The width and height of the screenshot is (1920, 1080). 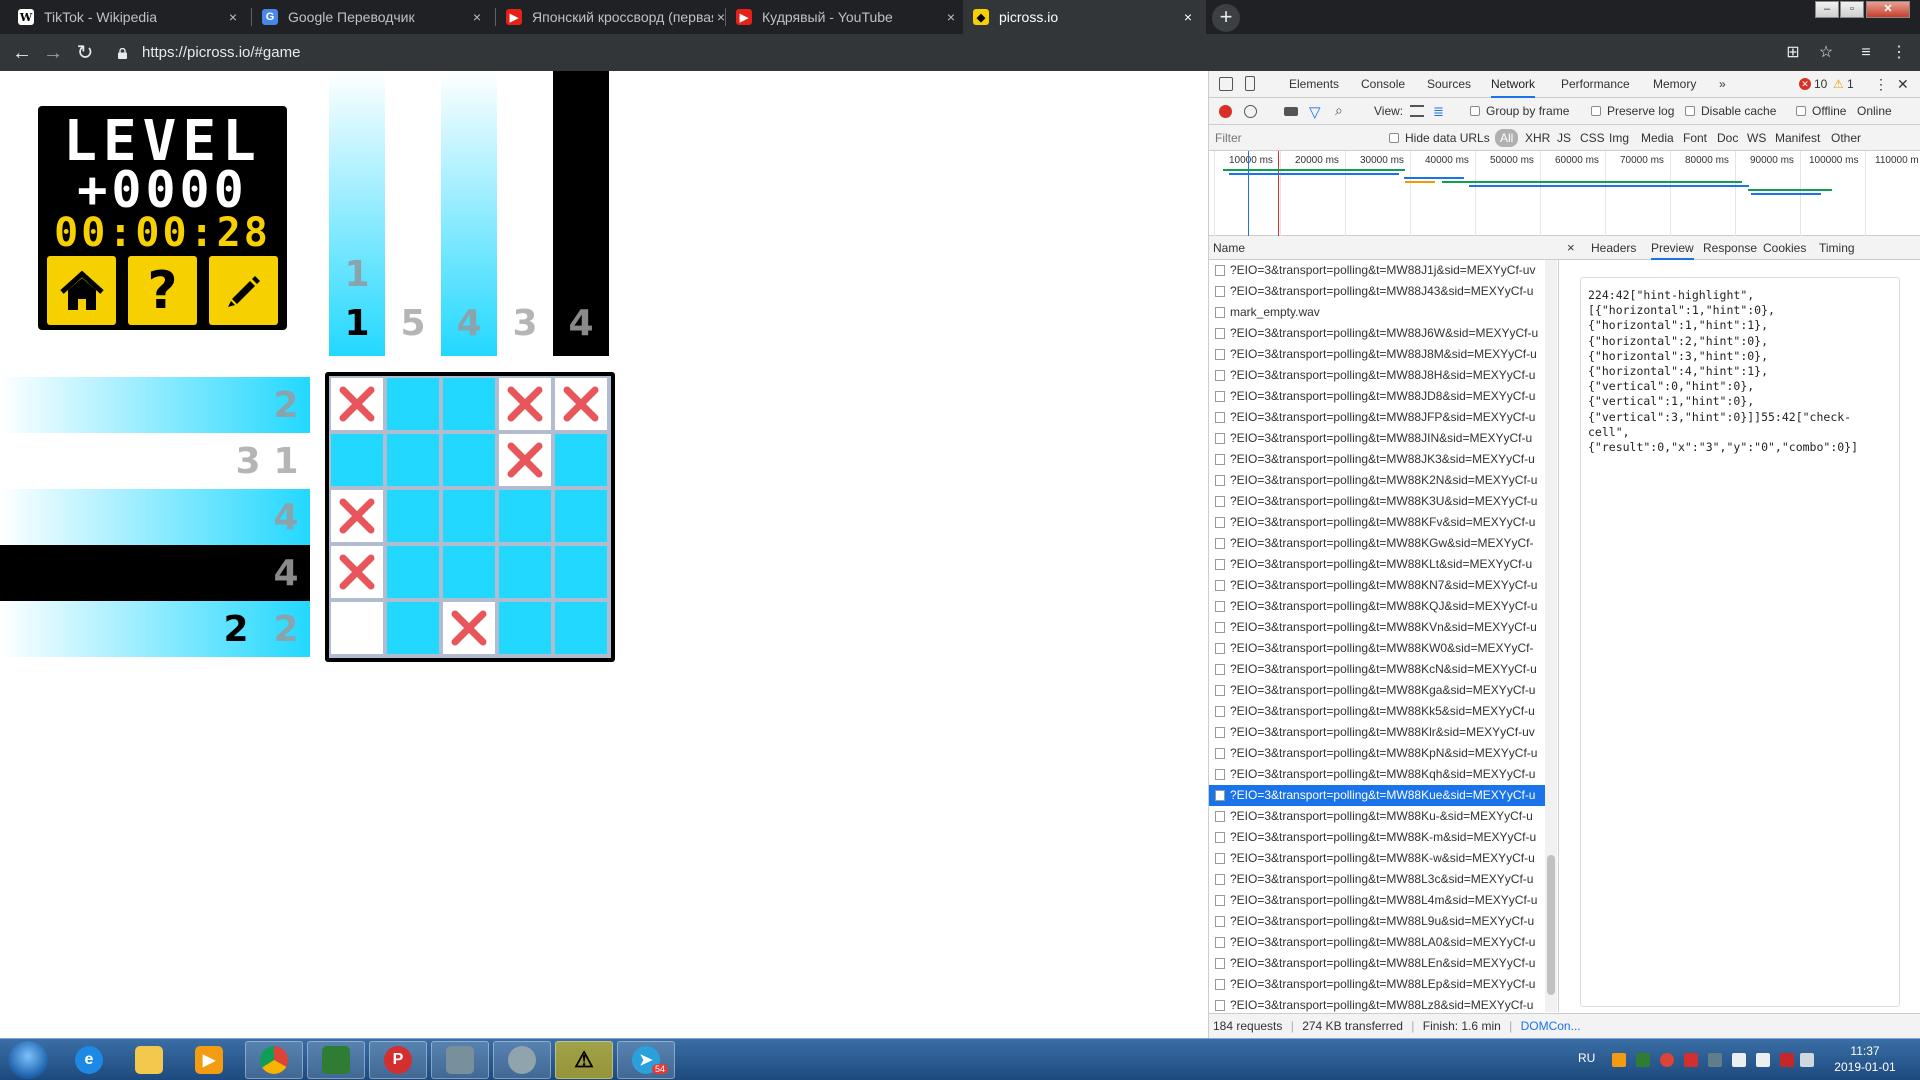 What do you see at coordinates (85, 53) in the screenshot?
I see `reload-icon: ↻` at bounding box center [85, 53].